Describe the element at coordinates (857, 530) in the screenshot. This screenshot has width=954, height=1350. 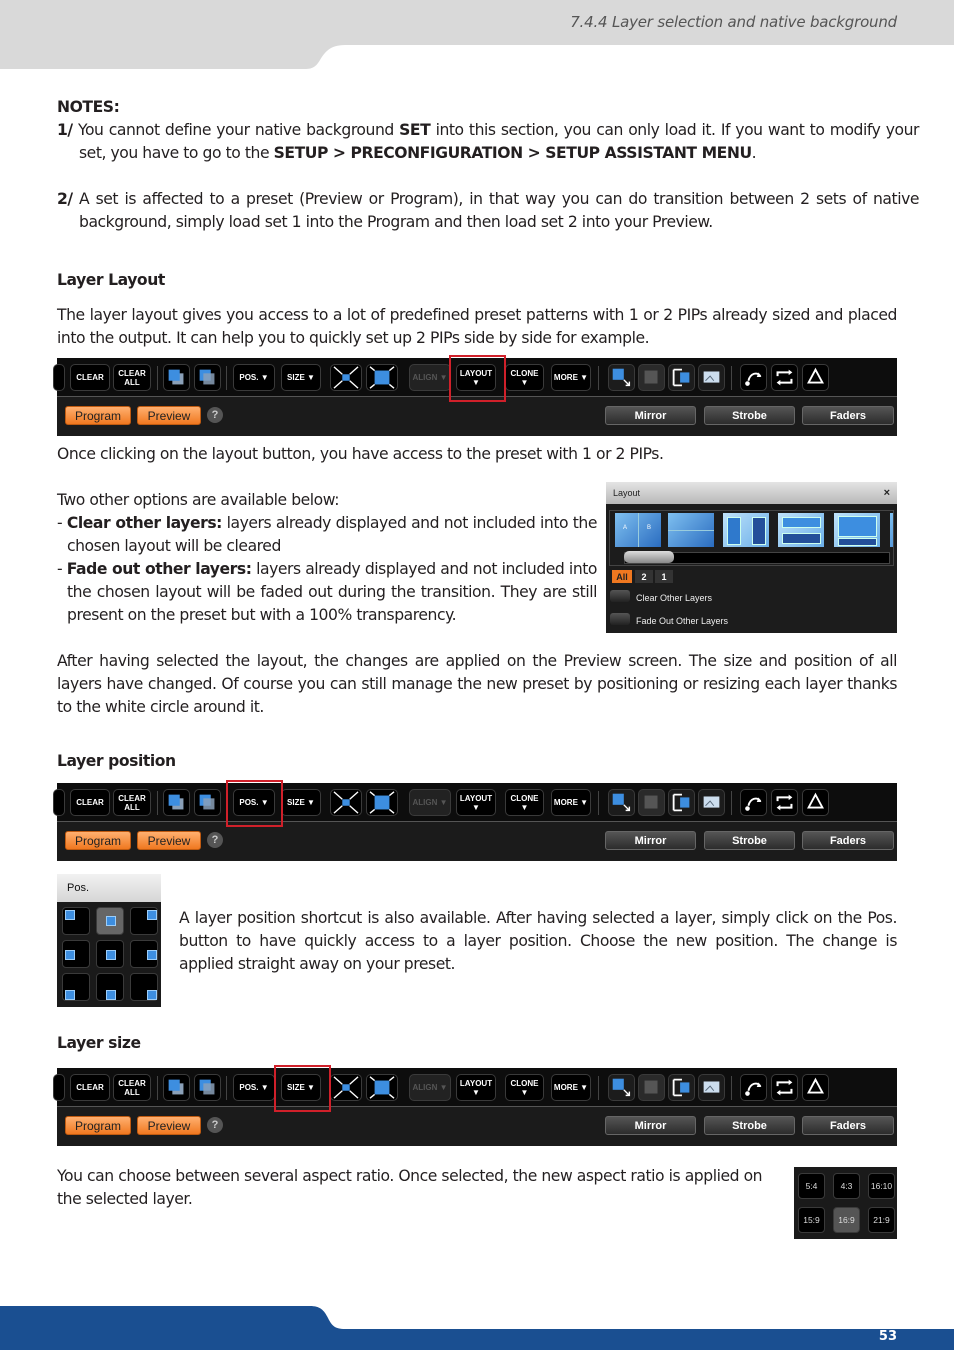
I see `layout-thumb-large-small` at that location.